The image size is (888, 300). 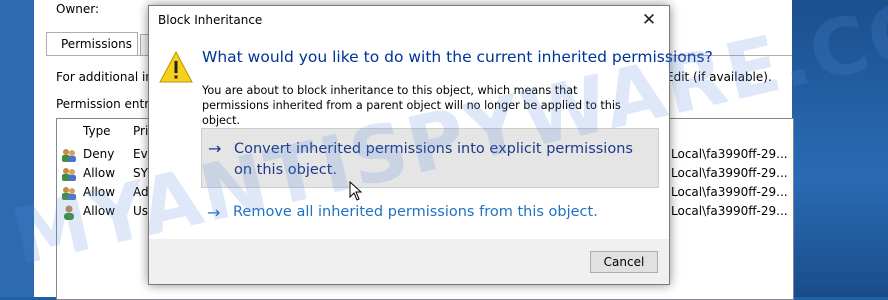 What do you see at coordinates (78, 9) in the screenshot?
I see `owner-label: Owner:` at bounding box center [78, 9].